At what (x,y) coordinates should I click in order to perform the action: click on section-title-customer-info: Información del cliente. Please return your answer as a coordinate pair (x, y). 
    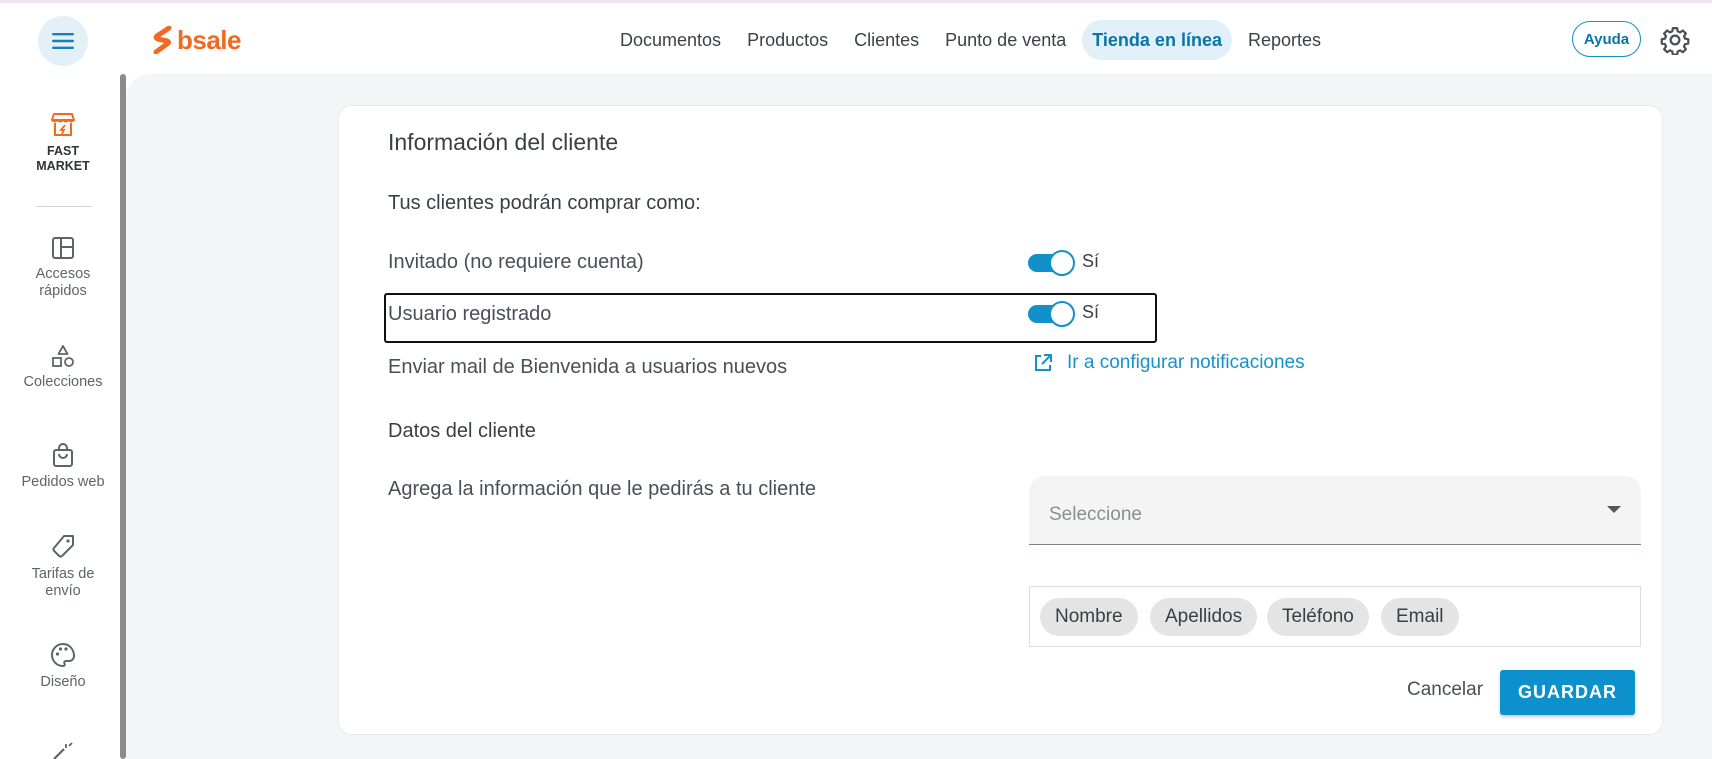
    Looking at the image, I should click on (503, 142).